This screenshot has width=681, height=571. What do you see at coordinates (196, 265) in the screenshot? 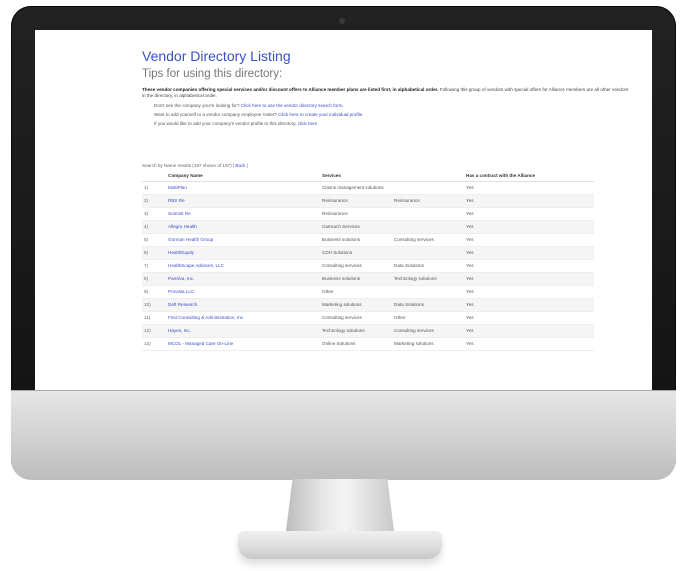
I see `company-name-link: HealthScape Advisors, LLC` at bounding box center [196, 265].